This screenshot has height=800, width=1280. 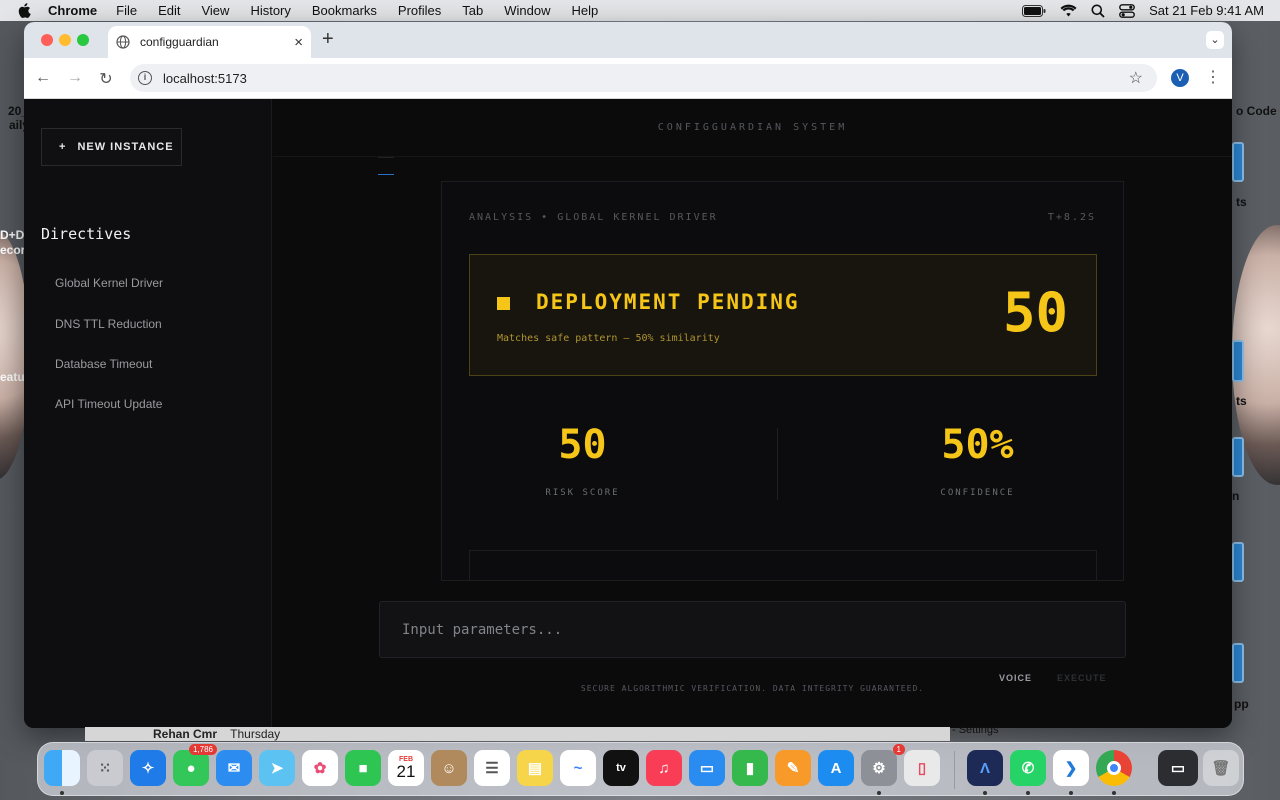 I want to click on close-window-button, so click(x=47, y=40).